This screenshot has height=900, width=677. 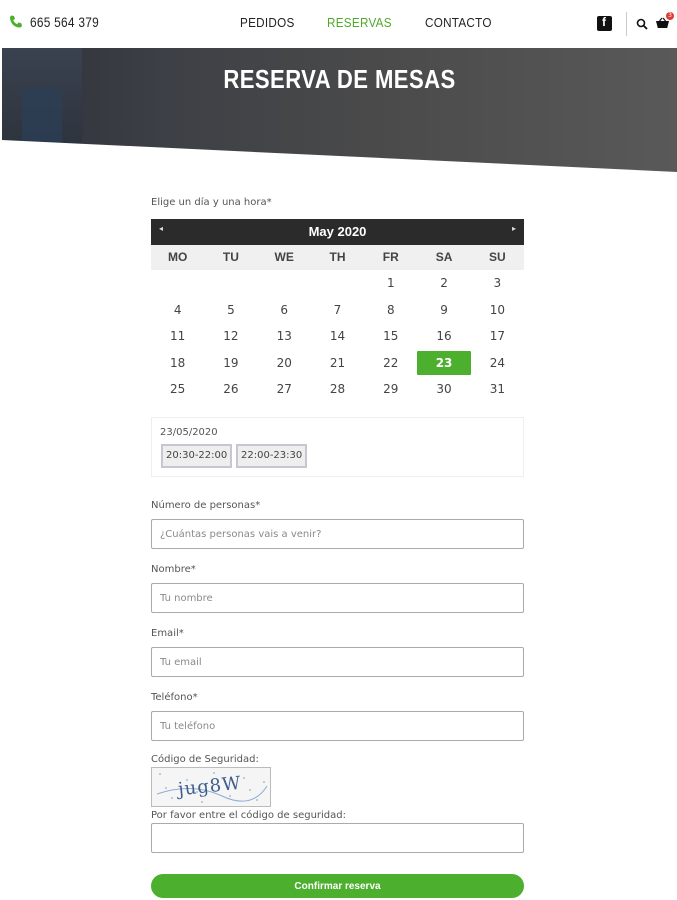 I want to click on calendar-day: 12, so click(x=230, y=336).